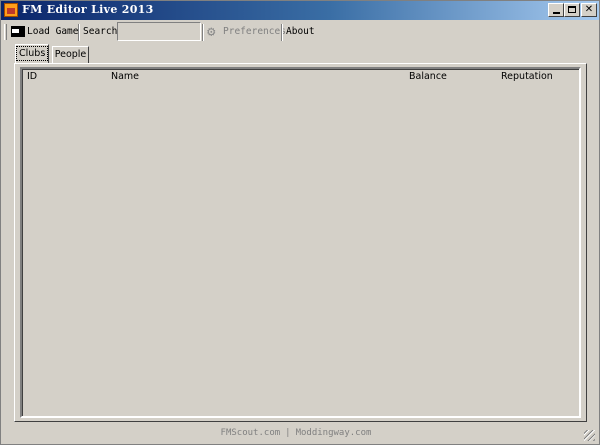 The height and width of the screenshot is (445, 600). I want to click on column-header-balance: Balance, so click(428, 76).